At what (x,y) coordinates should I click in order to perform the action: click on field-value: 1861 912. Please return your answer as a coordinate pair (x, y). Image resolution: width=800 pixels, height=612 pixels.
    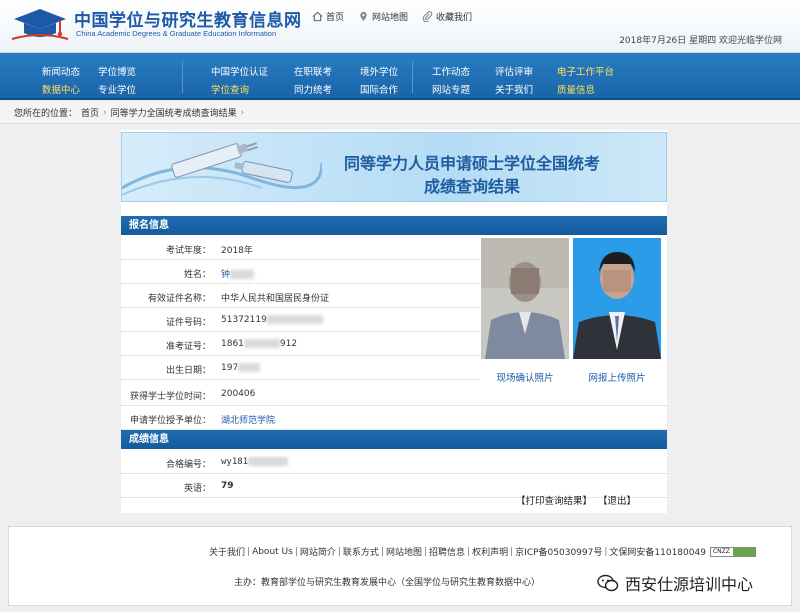
    Looking at the image, I should click on (259, 344).